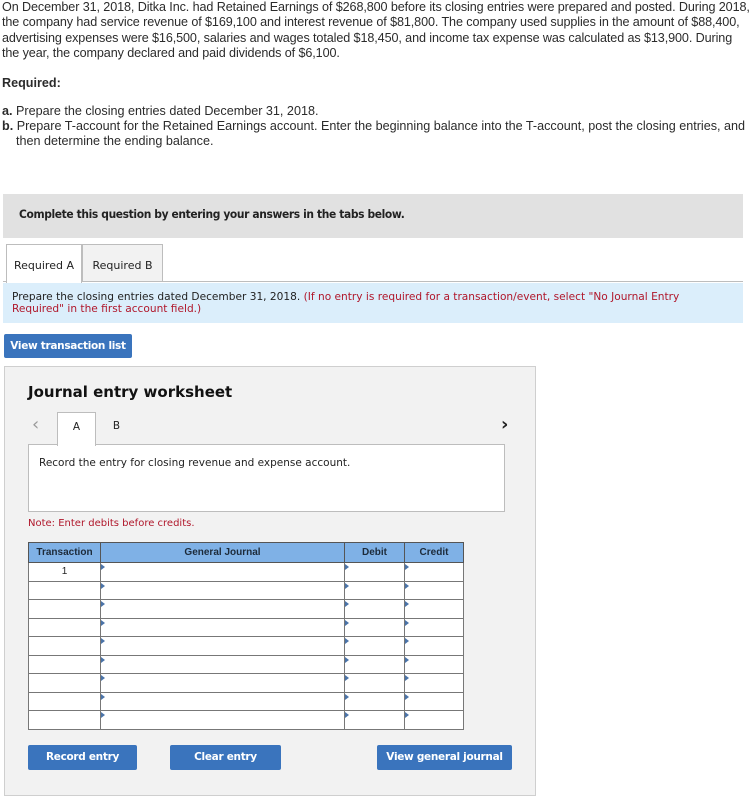 The height and width of the screenshot is (796, 756). What do you see at coordinates (122, 262) in the screenshot?
I see `tab-required-b: Required B` at bounding box center [122, 262].